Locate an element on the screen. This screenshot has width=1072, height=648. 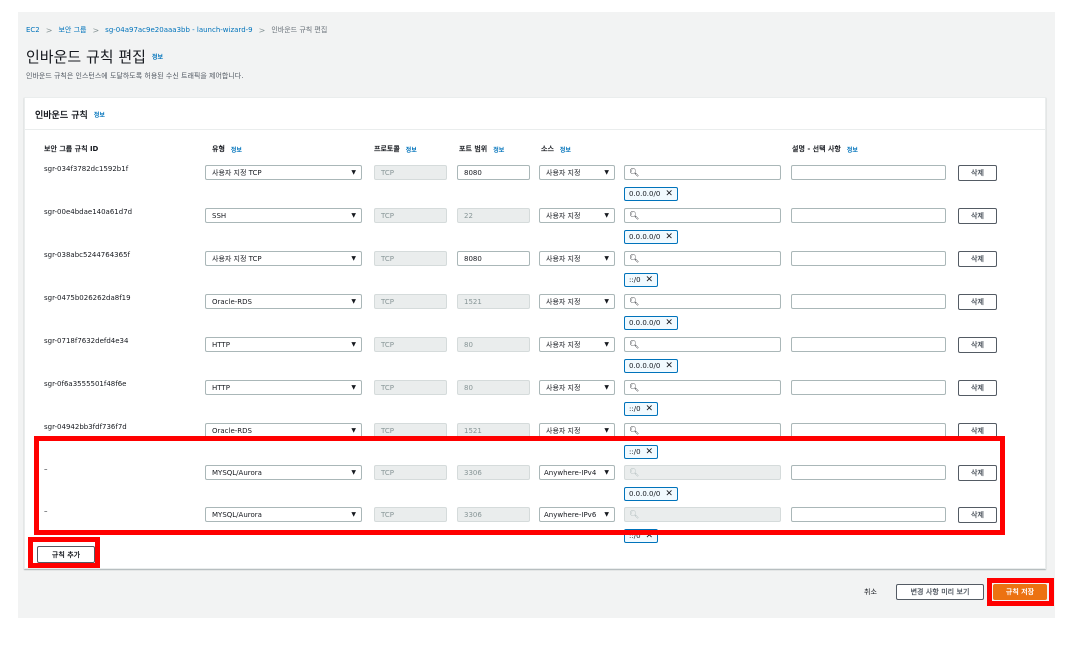
rule-id: sgr-034f3782dc1592b1f is located at coordinates (86, 169).